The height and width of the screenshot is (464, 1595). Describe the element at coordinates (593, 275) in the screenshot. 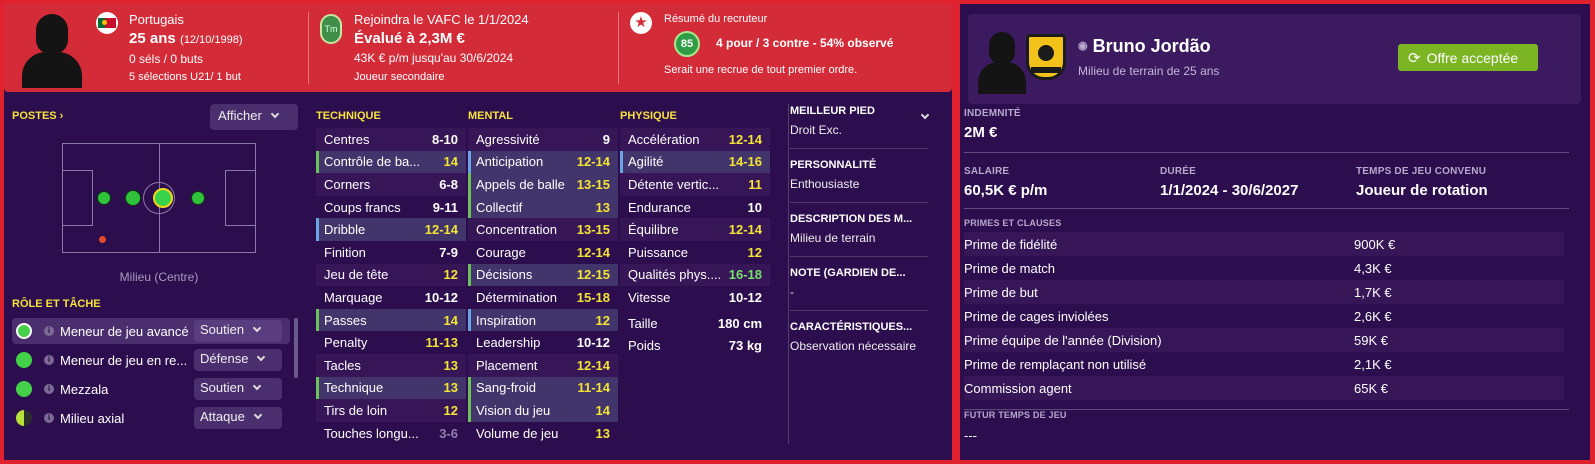

I see `attribute-value: 12-15` at that location.